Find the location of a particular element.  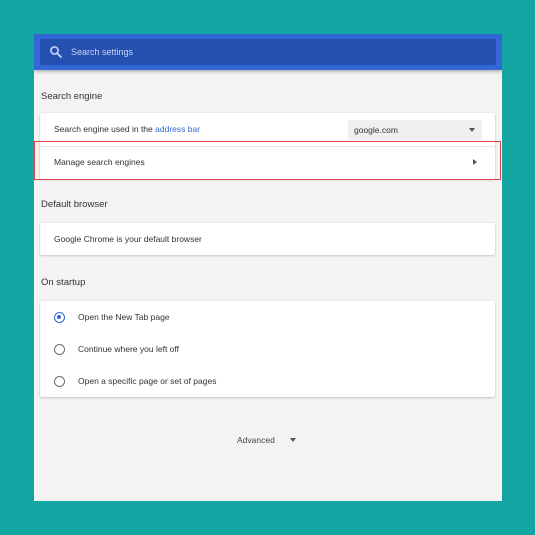

search-engine-value: google.com is located at coordinates (376, 130).